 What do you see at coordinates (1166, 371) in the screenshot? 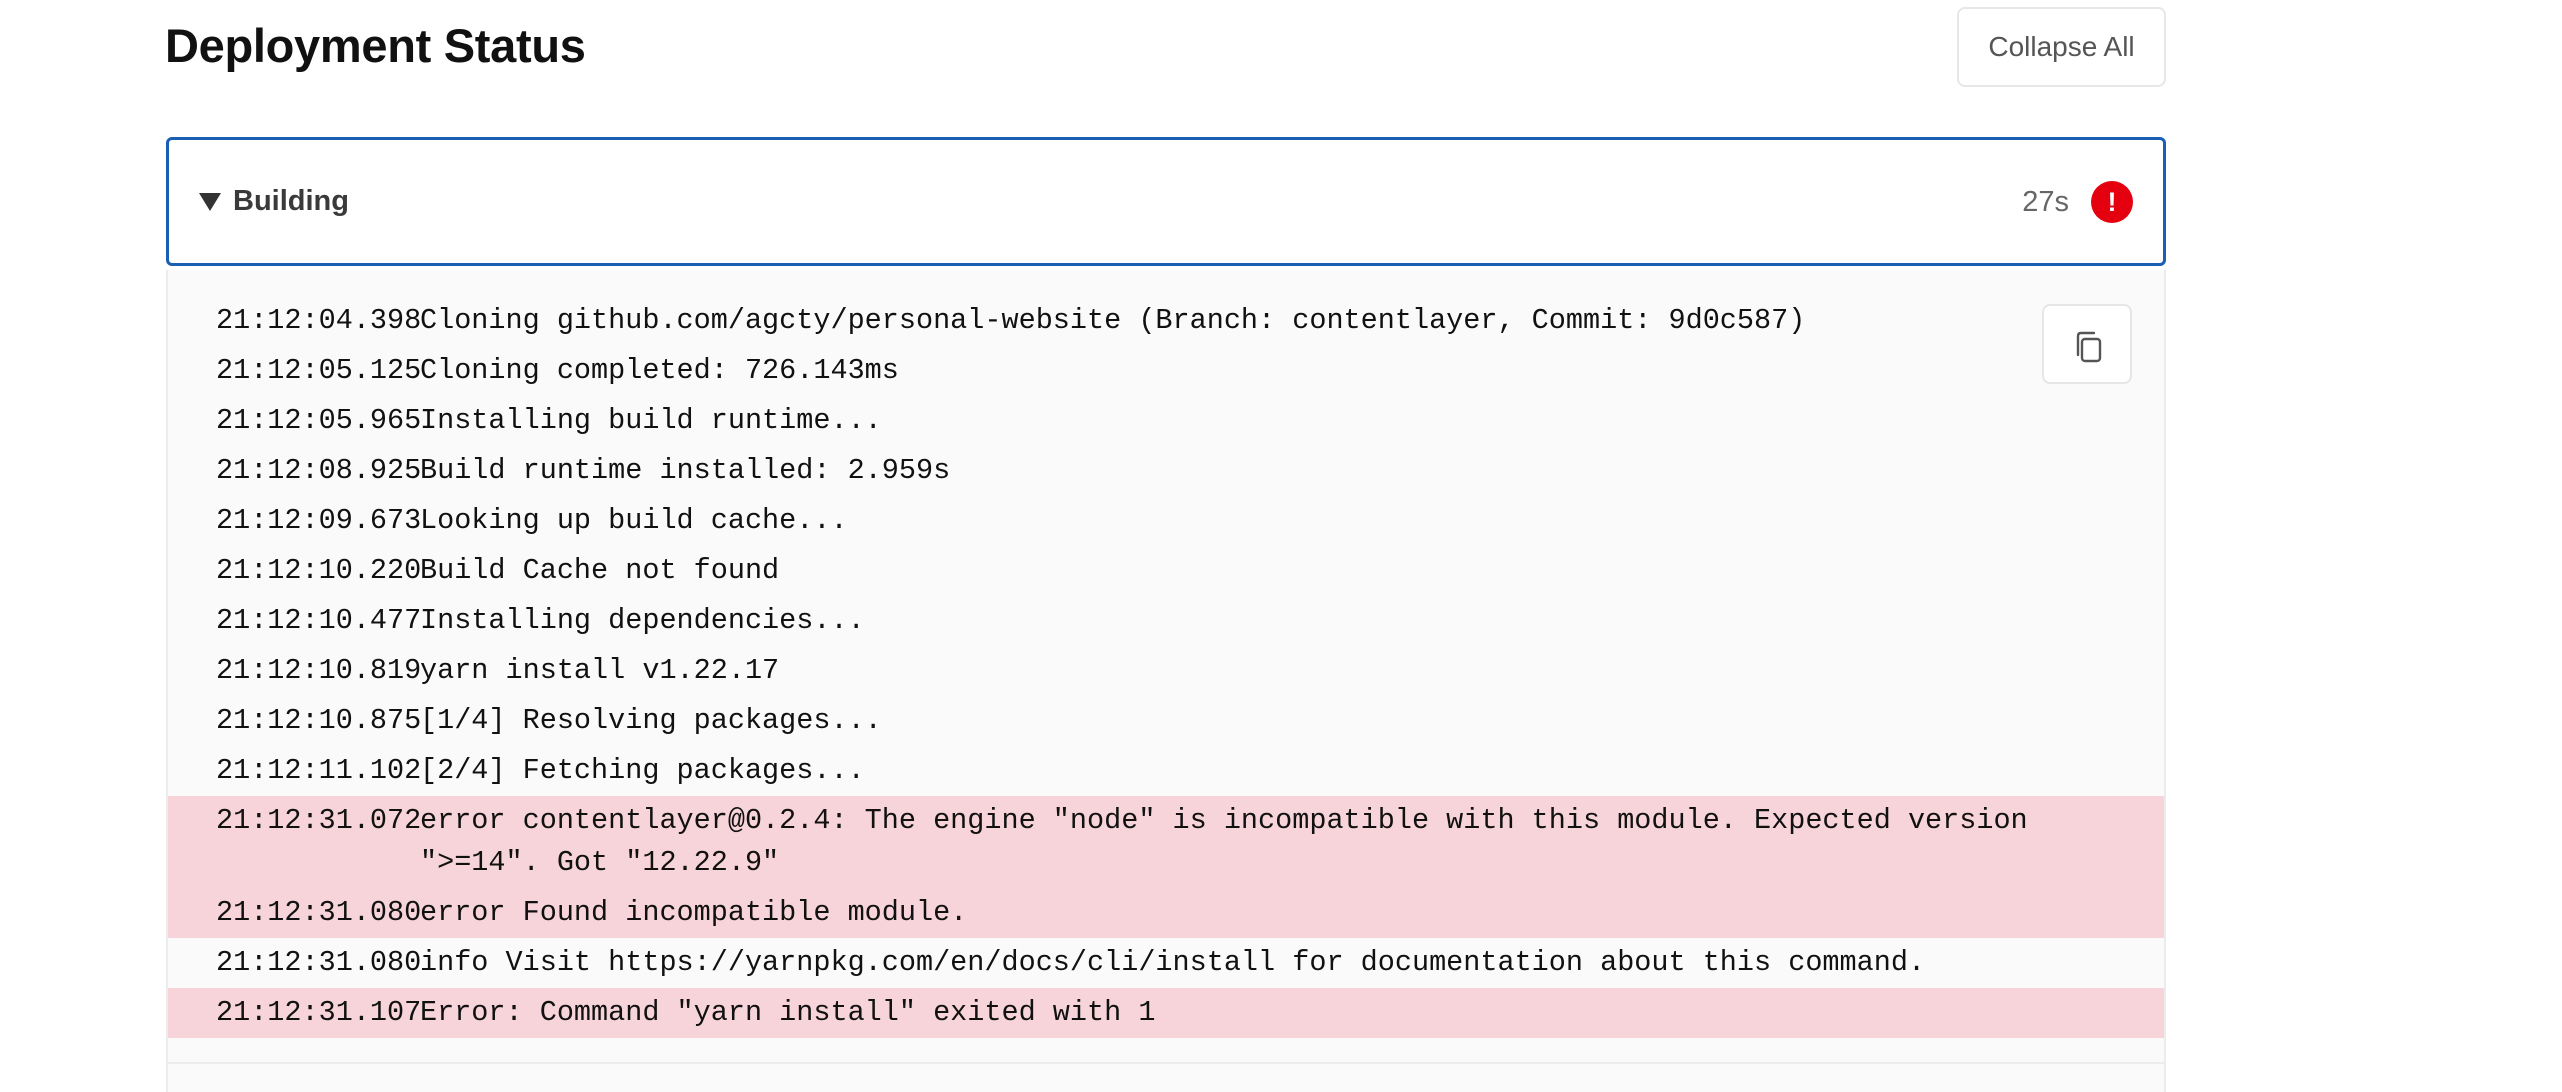
I see `log-line: 21:12:05.125 Cloning completed: 726.143ms` at bounding box center [1166, 371].